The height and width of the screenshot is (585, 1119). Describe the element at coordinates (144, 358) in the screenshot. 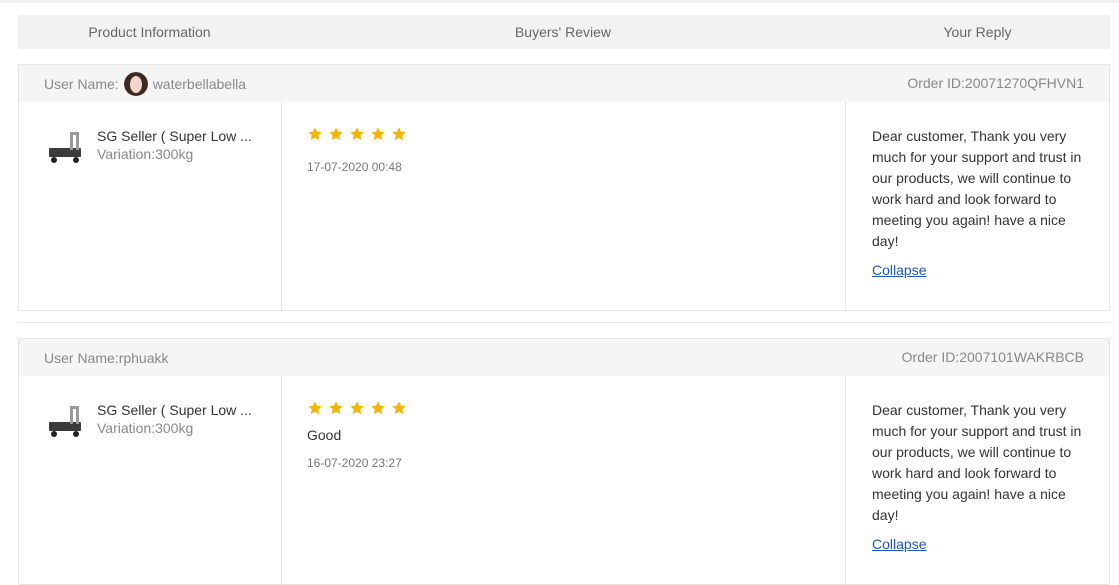

I see `user-name: rphuakk` at that location.